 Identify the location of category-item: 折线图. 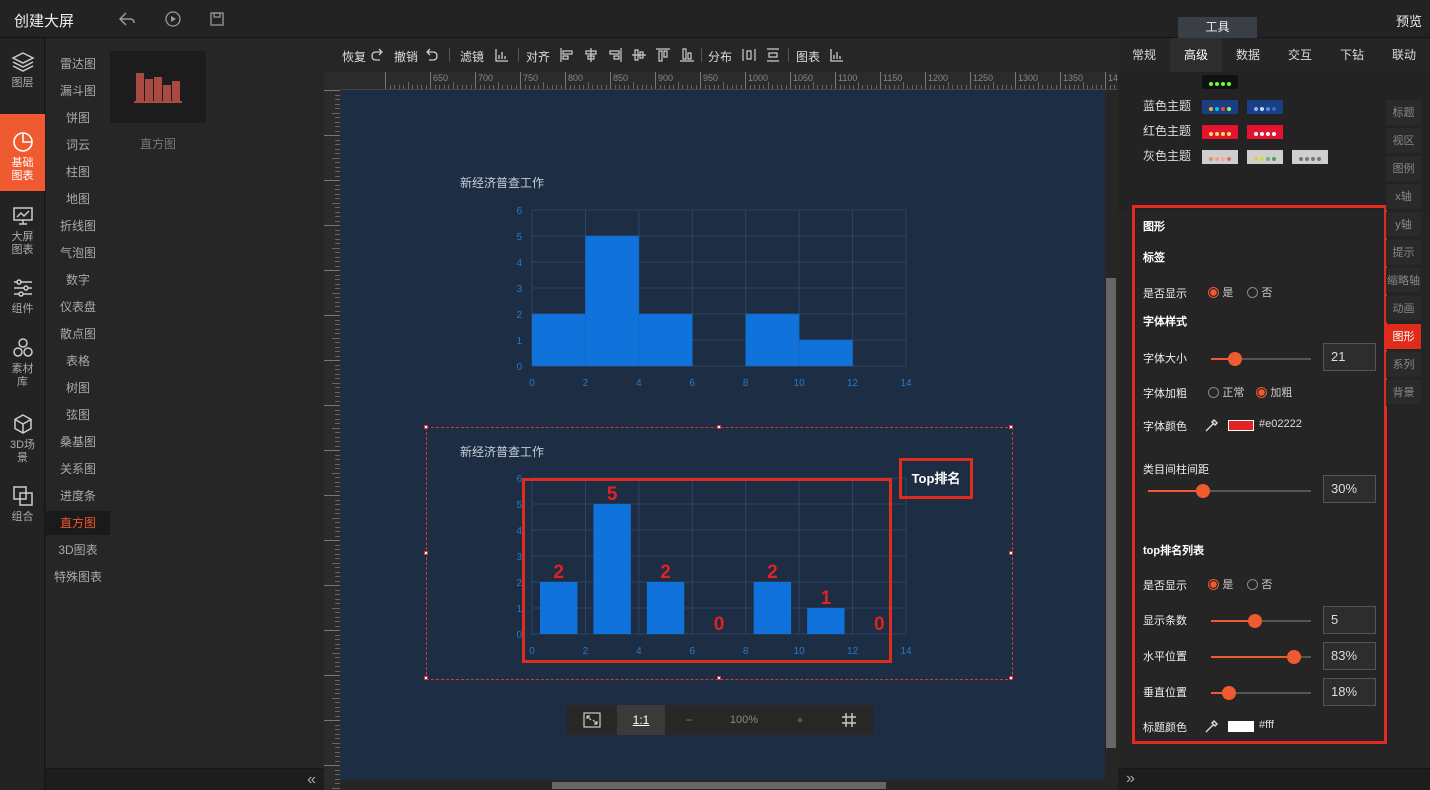
(78, 226).